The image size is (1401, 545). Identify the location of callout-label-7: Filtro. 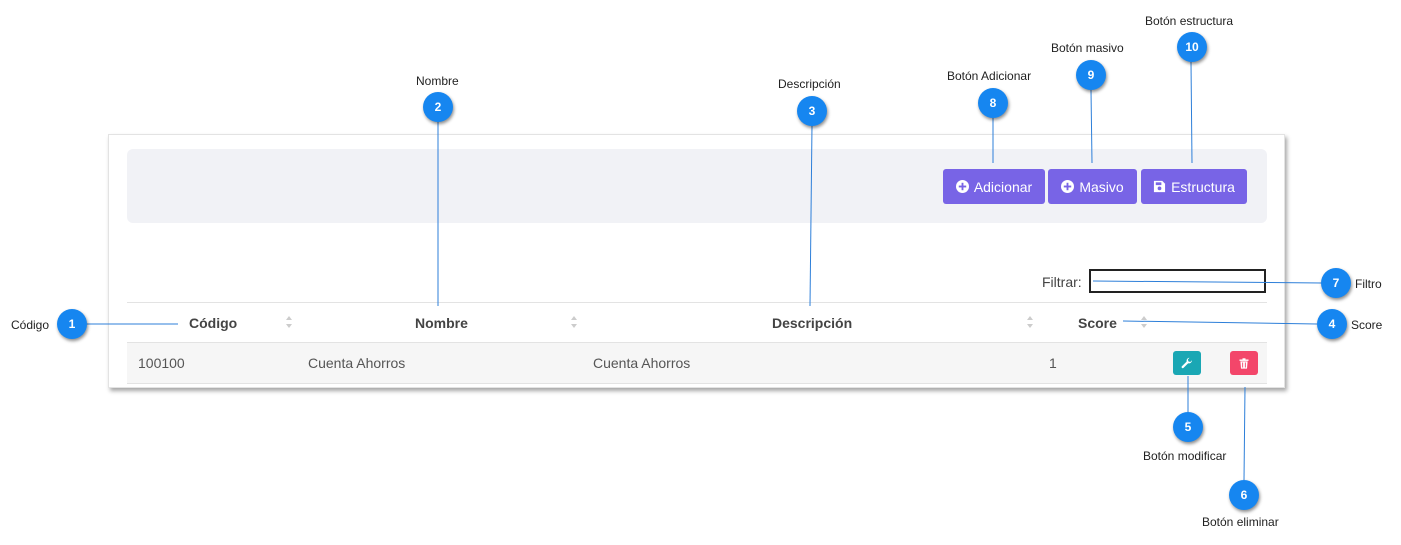
(1368, 284).